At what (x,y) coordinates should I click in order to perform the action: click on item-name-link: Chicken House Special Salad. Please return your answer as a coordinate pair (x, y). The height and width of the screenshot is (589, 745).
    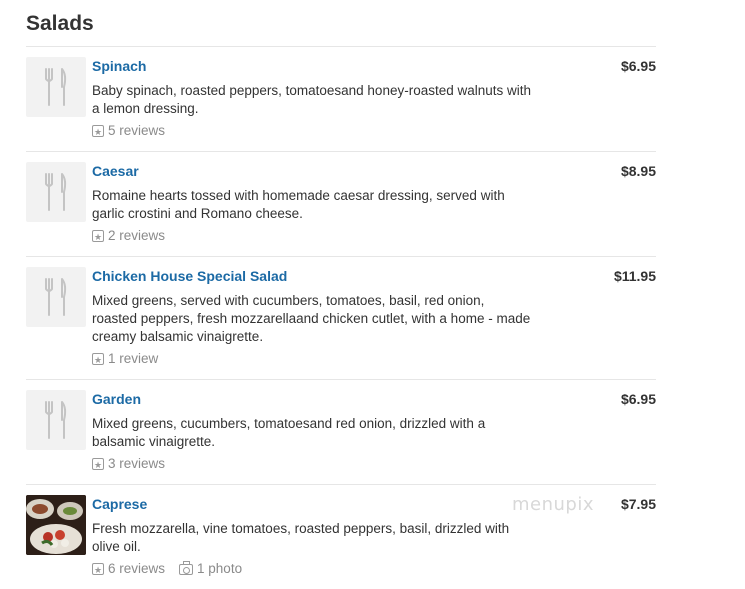
    Looking at the image, I should click on (189, 276).